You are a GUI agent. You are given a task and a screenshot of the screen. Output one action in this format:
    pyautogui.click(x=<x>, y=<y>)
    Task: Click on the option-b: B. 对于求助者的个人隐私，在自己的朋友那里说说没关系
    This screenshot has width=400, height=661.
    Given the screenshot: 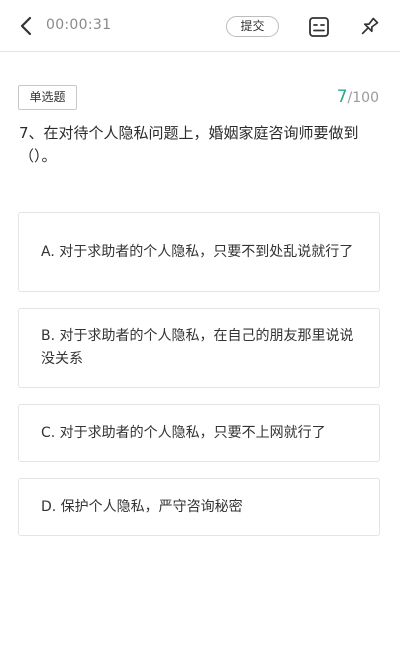 What is the action you would take?
    pyautogui.click(x=199, y=348)
    